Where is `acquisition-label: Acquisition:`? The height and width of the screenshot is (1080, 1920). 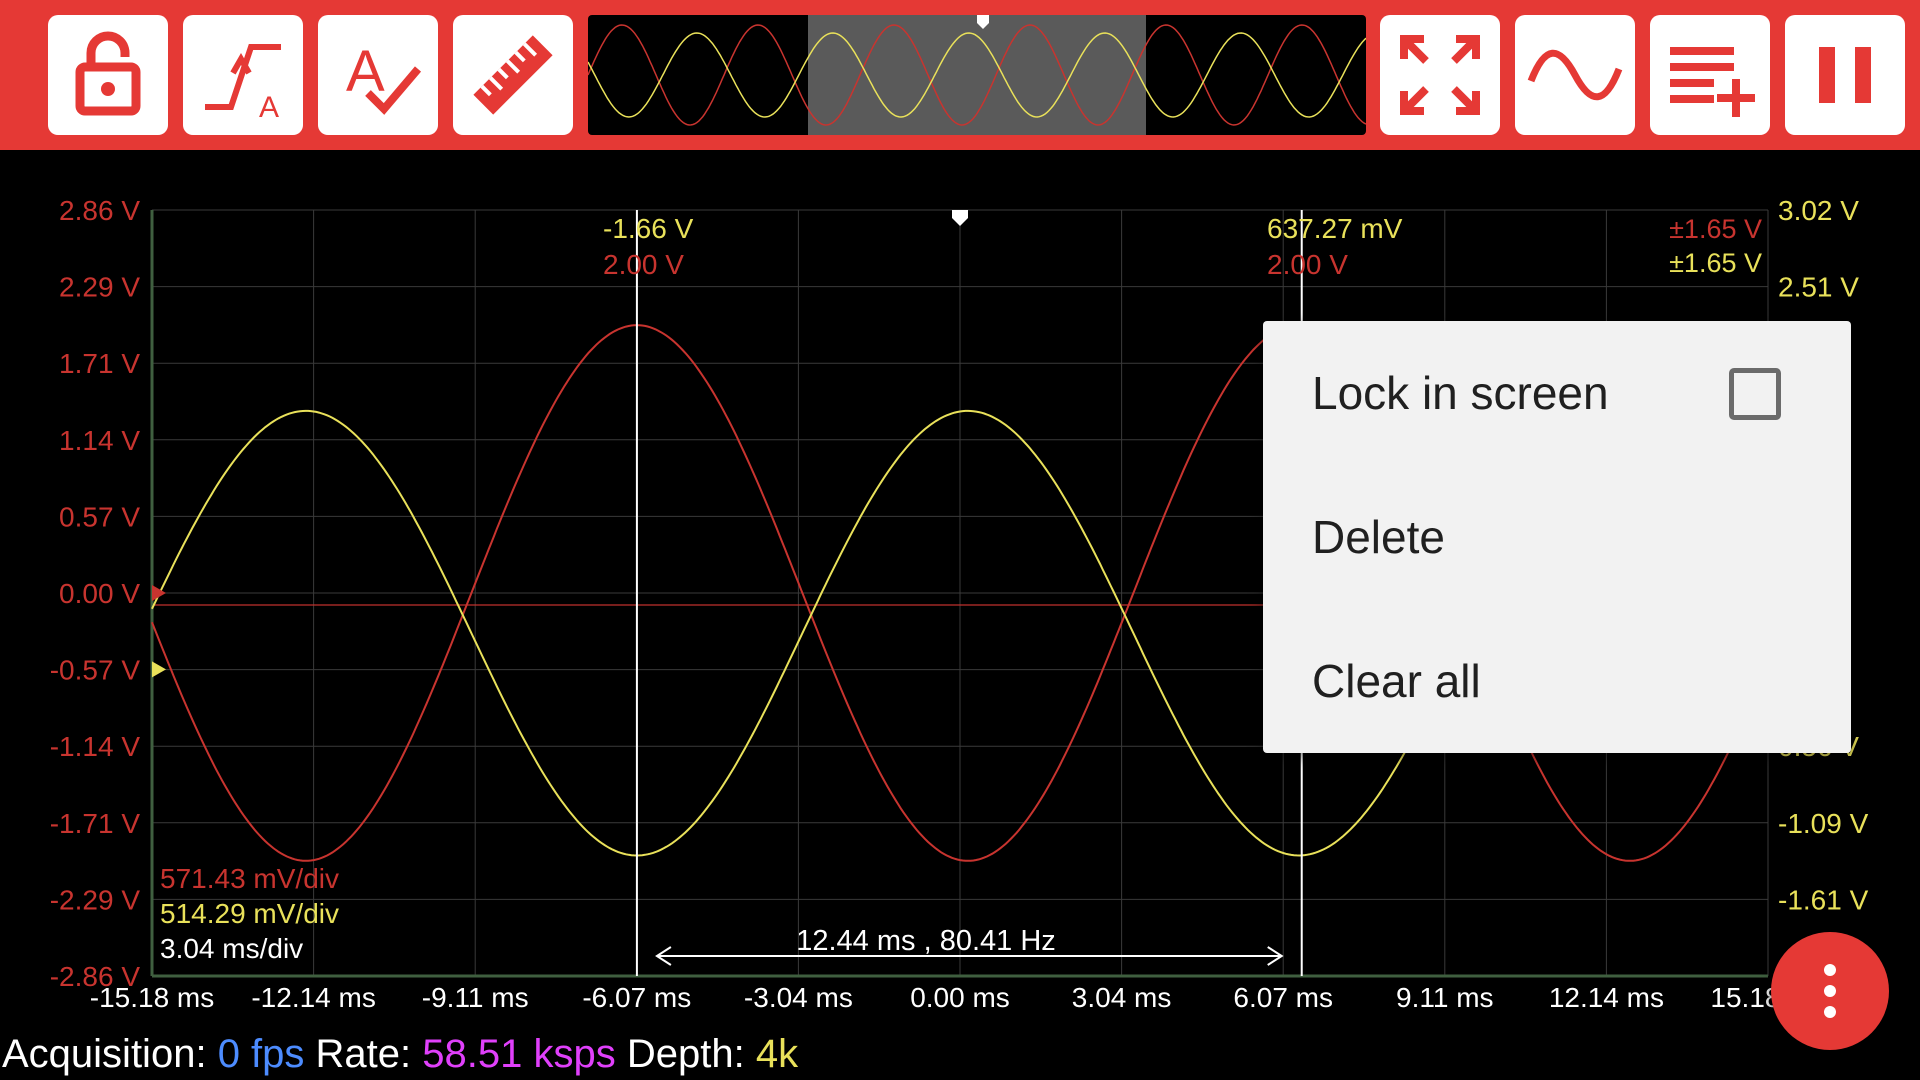 acquisition-label: Acquisition: is located at coordinates (104, 1054).